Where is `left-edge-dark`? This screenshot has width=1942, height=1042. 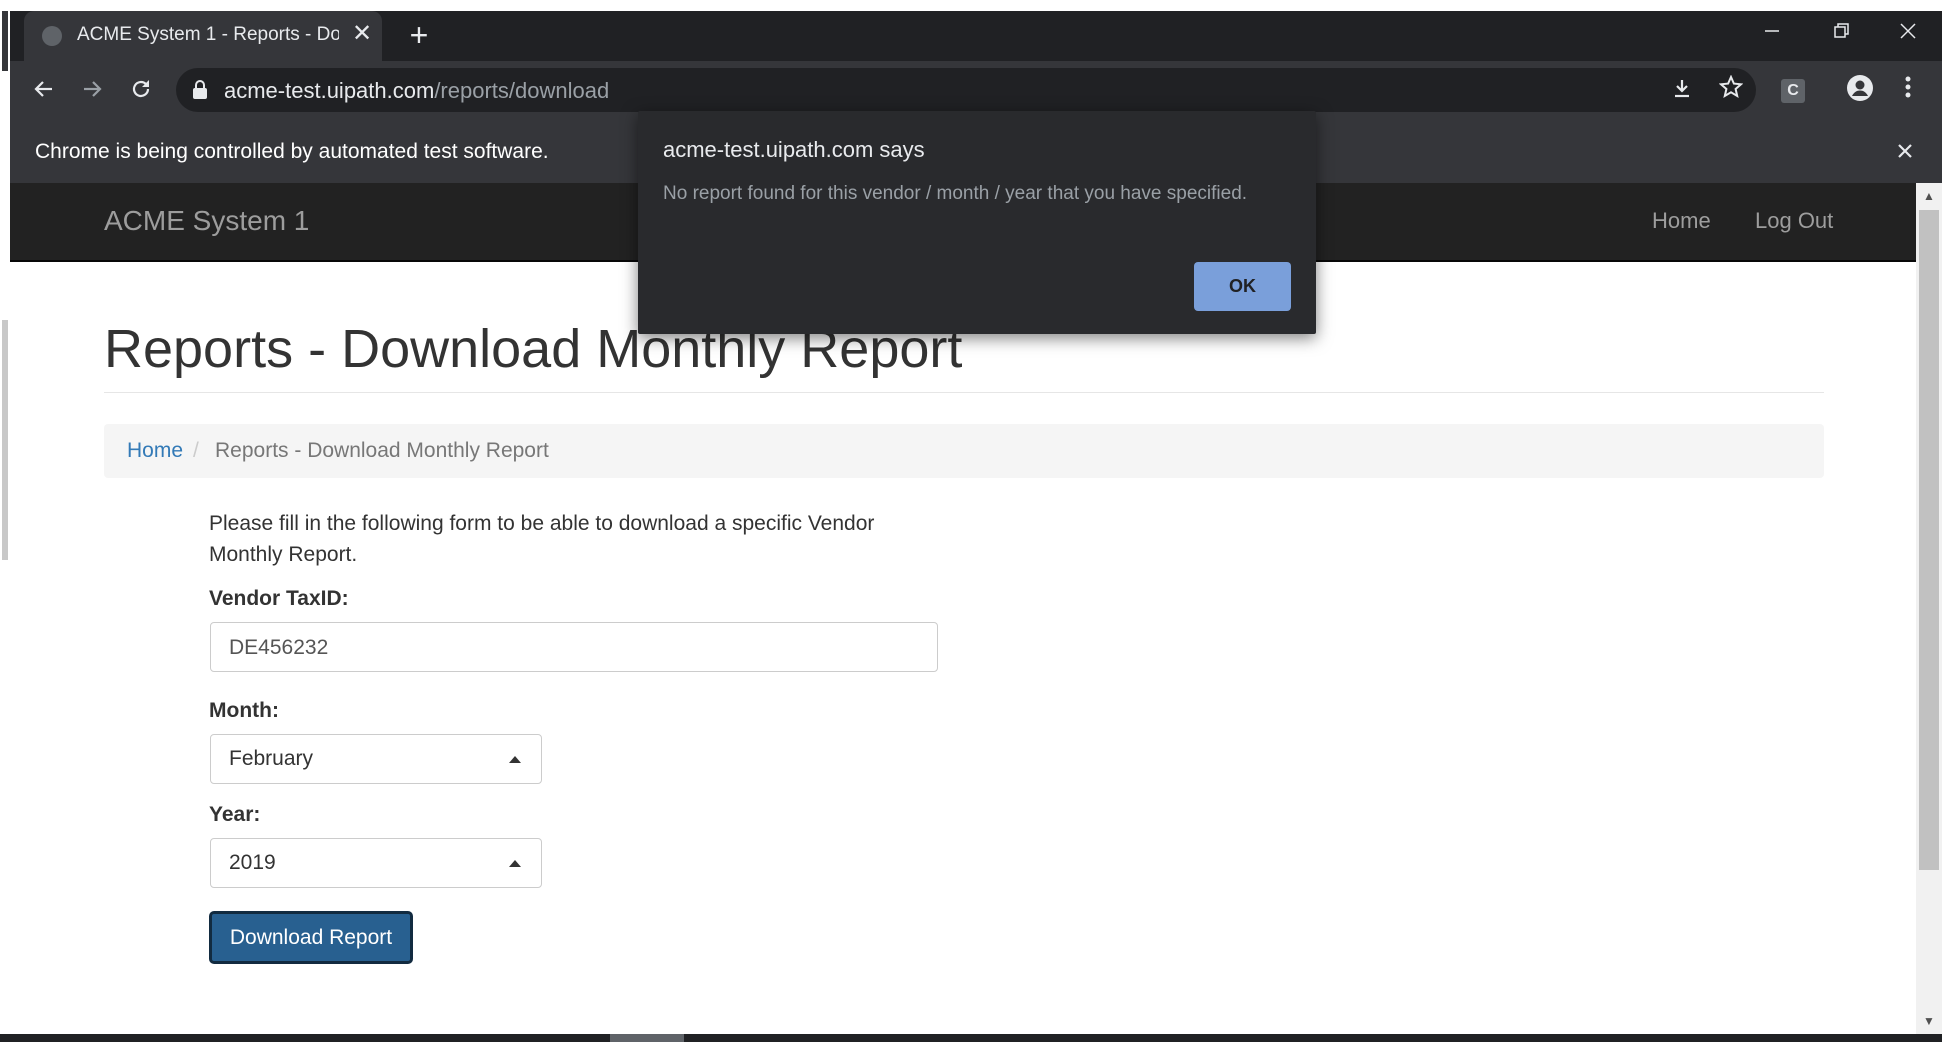 left-edge-dark is located at coordinates (5, 41).